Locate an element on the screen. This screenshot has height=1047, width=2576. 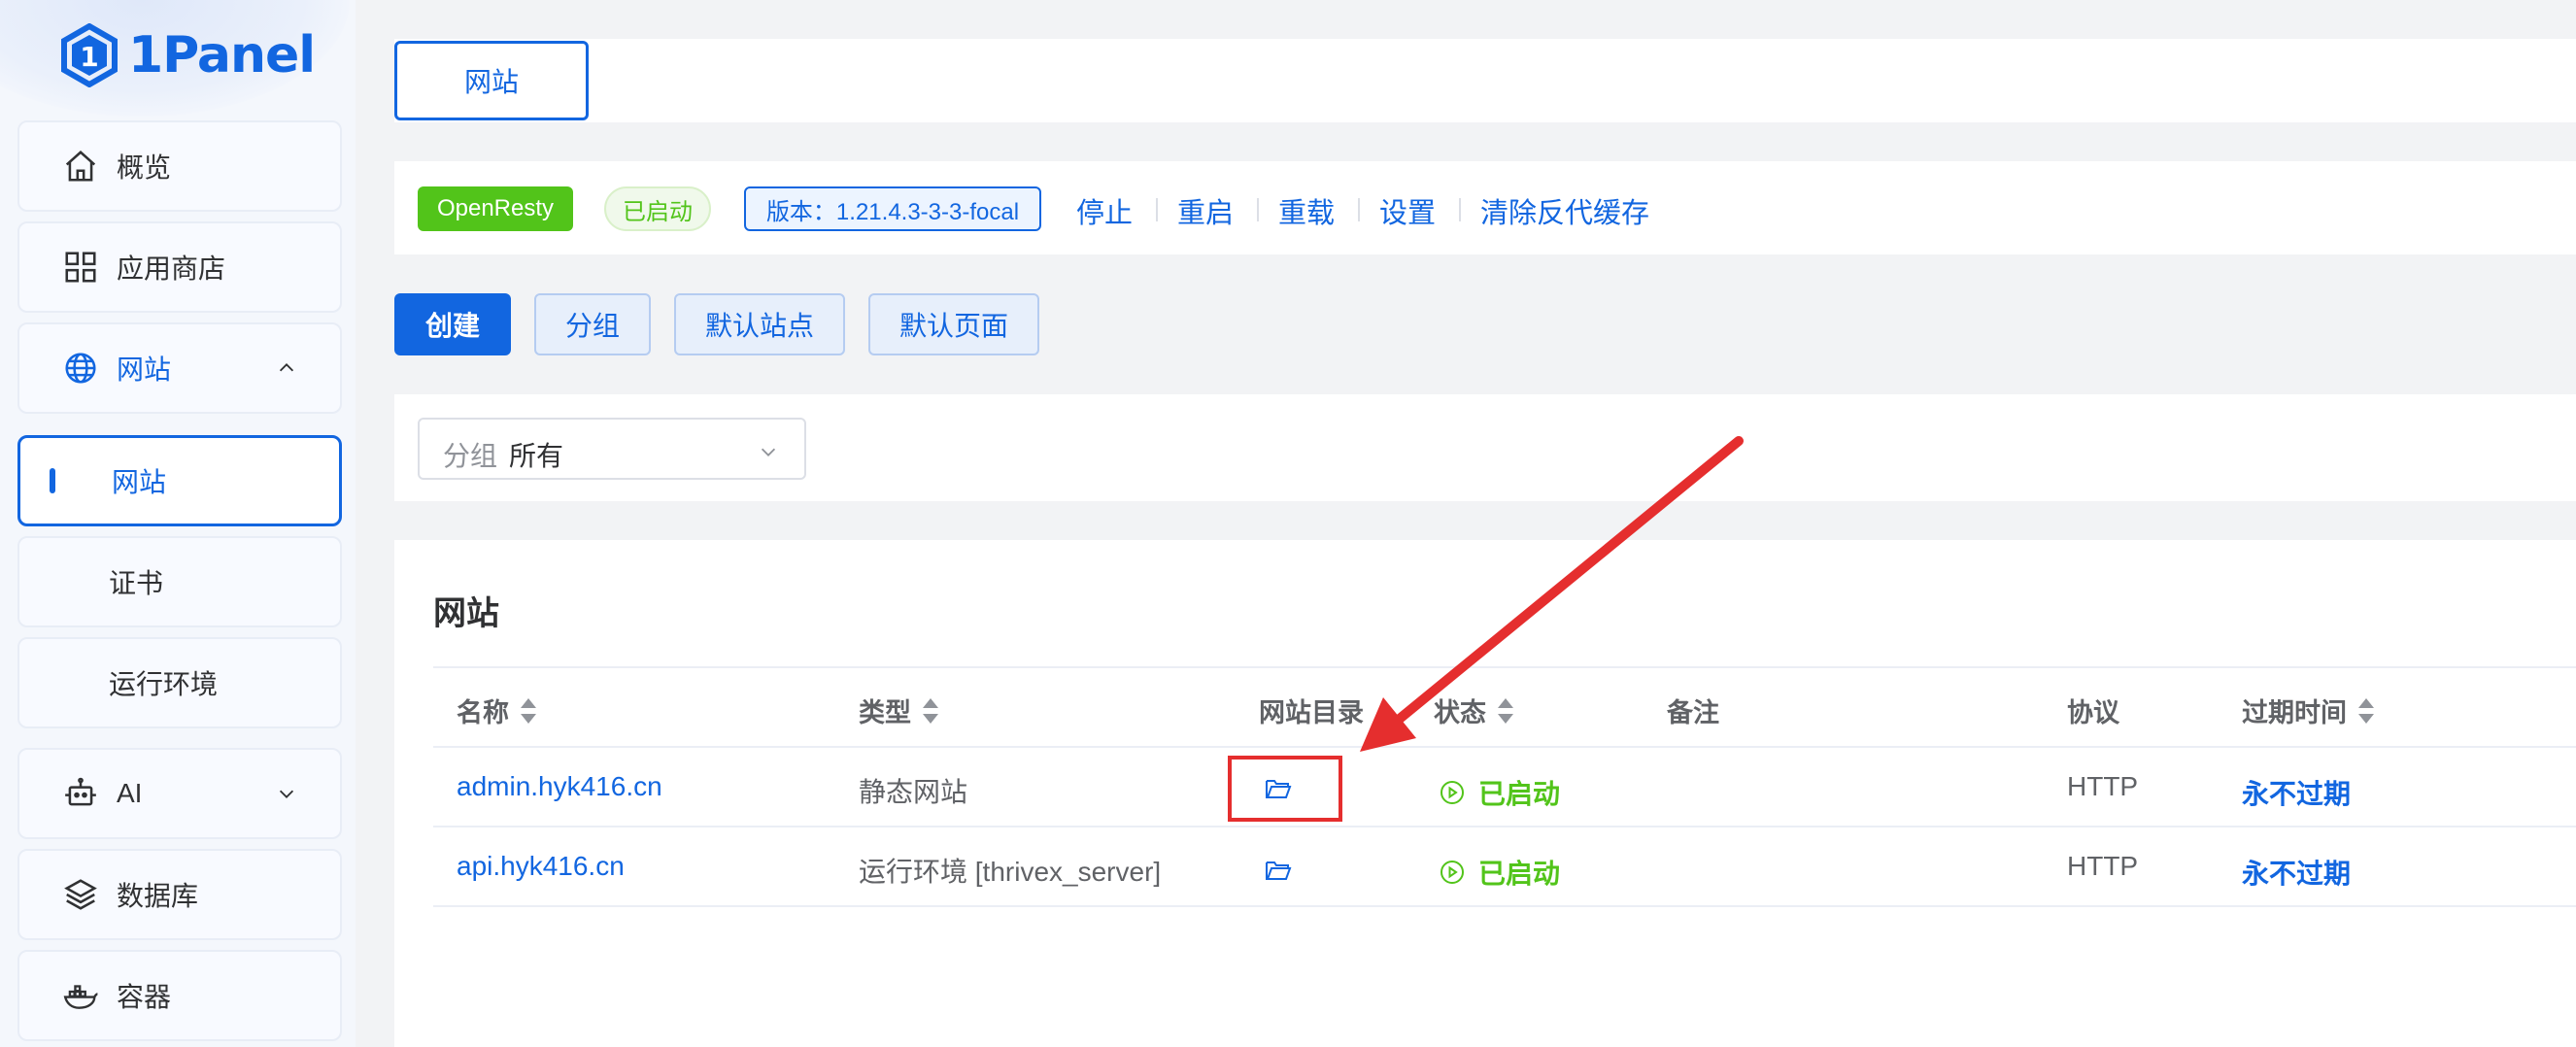
column-header-remark: 备注 is located at coordinates (1693, 710).